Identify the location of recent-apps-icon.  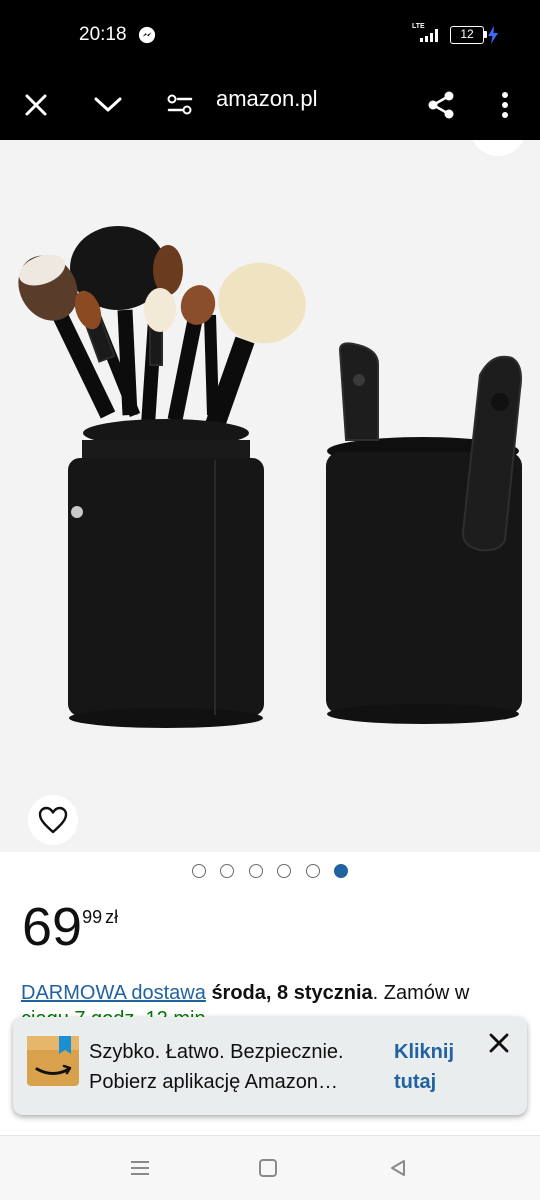
(140, 1168).